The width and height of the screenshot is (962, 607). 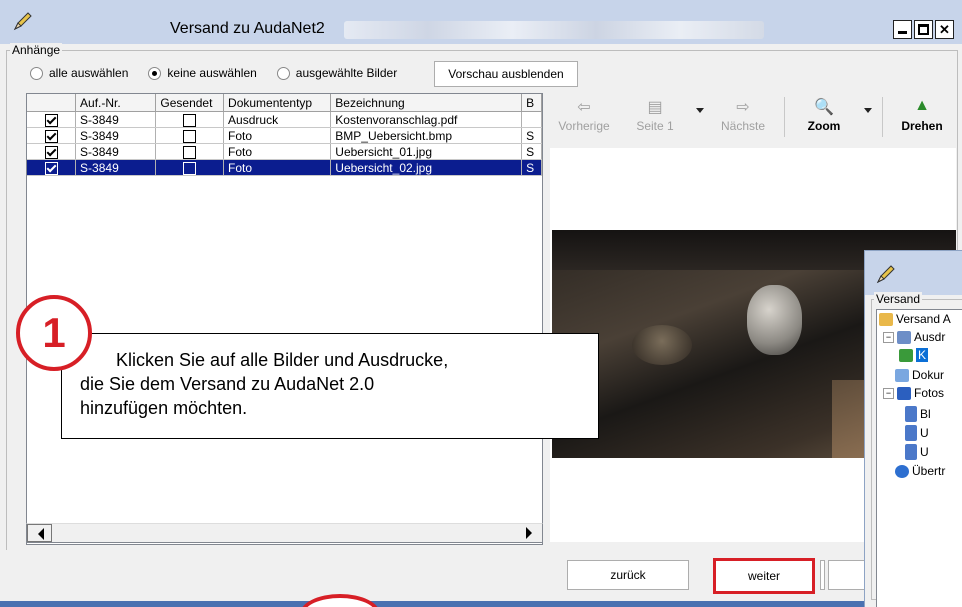 What do you see at coordinates (906, 355) in the screenshot?
I see `pin-icon` at bounding box center [906, 355].